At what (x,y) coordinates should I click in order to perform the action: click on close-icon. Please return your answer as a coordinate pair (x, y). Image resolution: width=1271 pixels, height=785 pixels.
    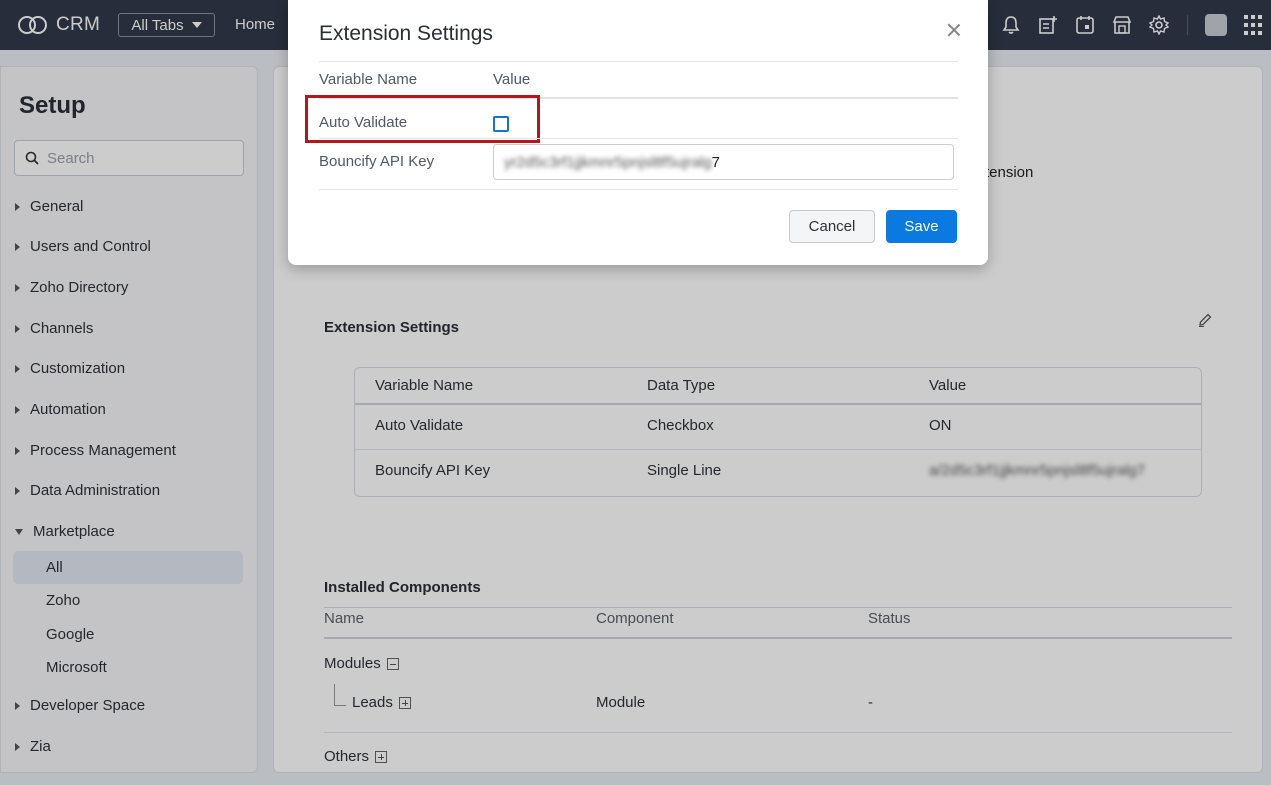
    Looking at the image, I should click on (954, 30).